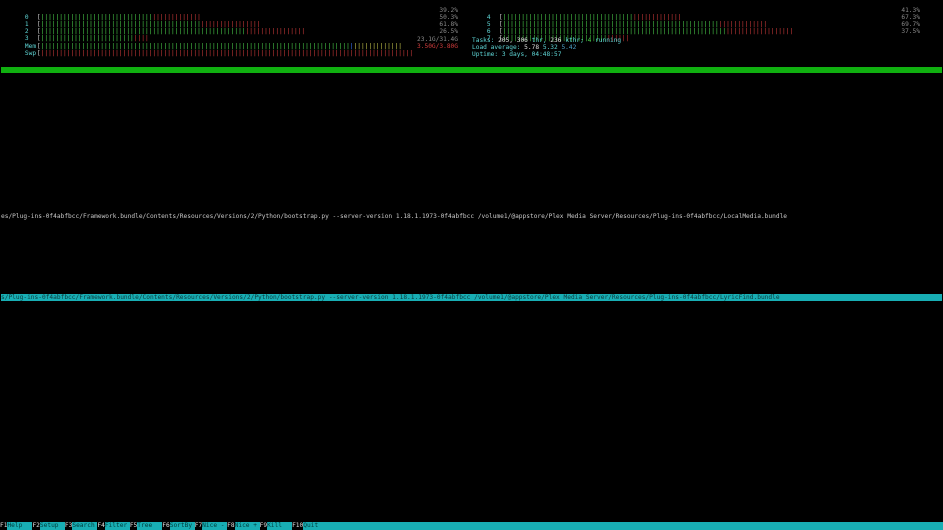 Image resolution: width=943 pixels, height=530 pixels. What do you see at coordinates (448, 17) in the screenshot?
I see `cpu-percent: 50.3%` at bounding box center [448, 17].